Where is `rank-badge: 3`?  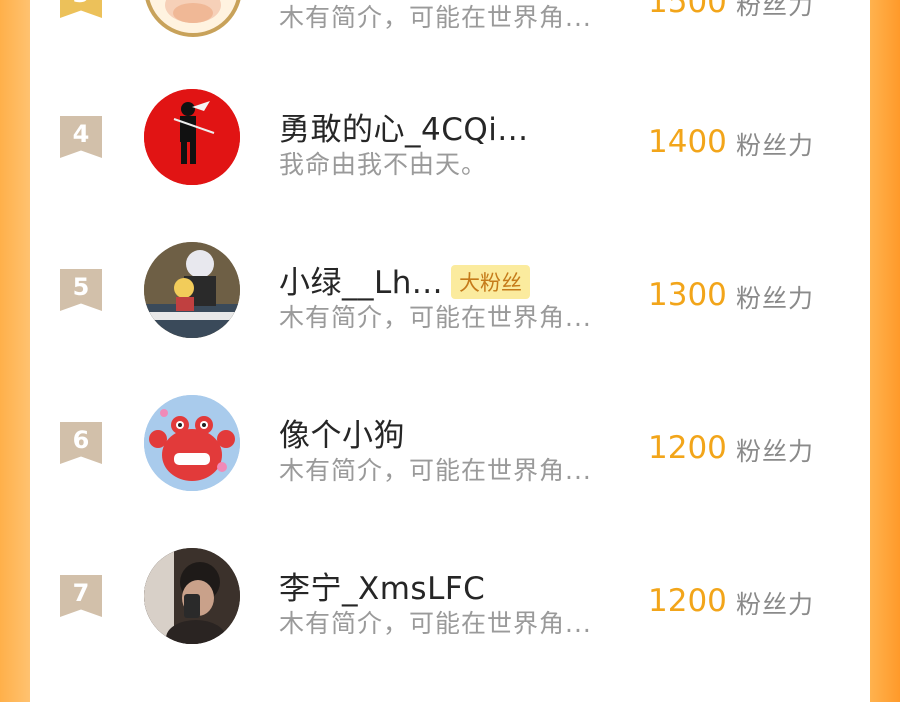
rank-badge: 3 is located at coordinates (81, 9).